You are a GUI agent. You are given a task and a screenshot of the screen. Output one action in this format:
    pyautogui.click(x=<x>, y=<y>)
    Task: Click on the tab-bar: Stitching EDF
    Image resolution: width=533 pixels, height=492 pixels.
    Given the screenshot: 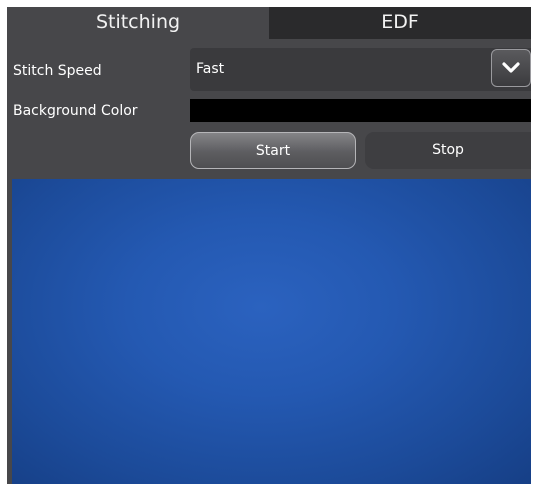 What is the action you would take?
    pyautogui.click(x=269, y=23)
    